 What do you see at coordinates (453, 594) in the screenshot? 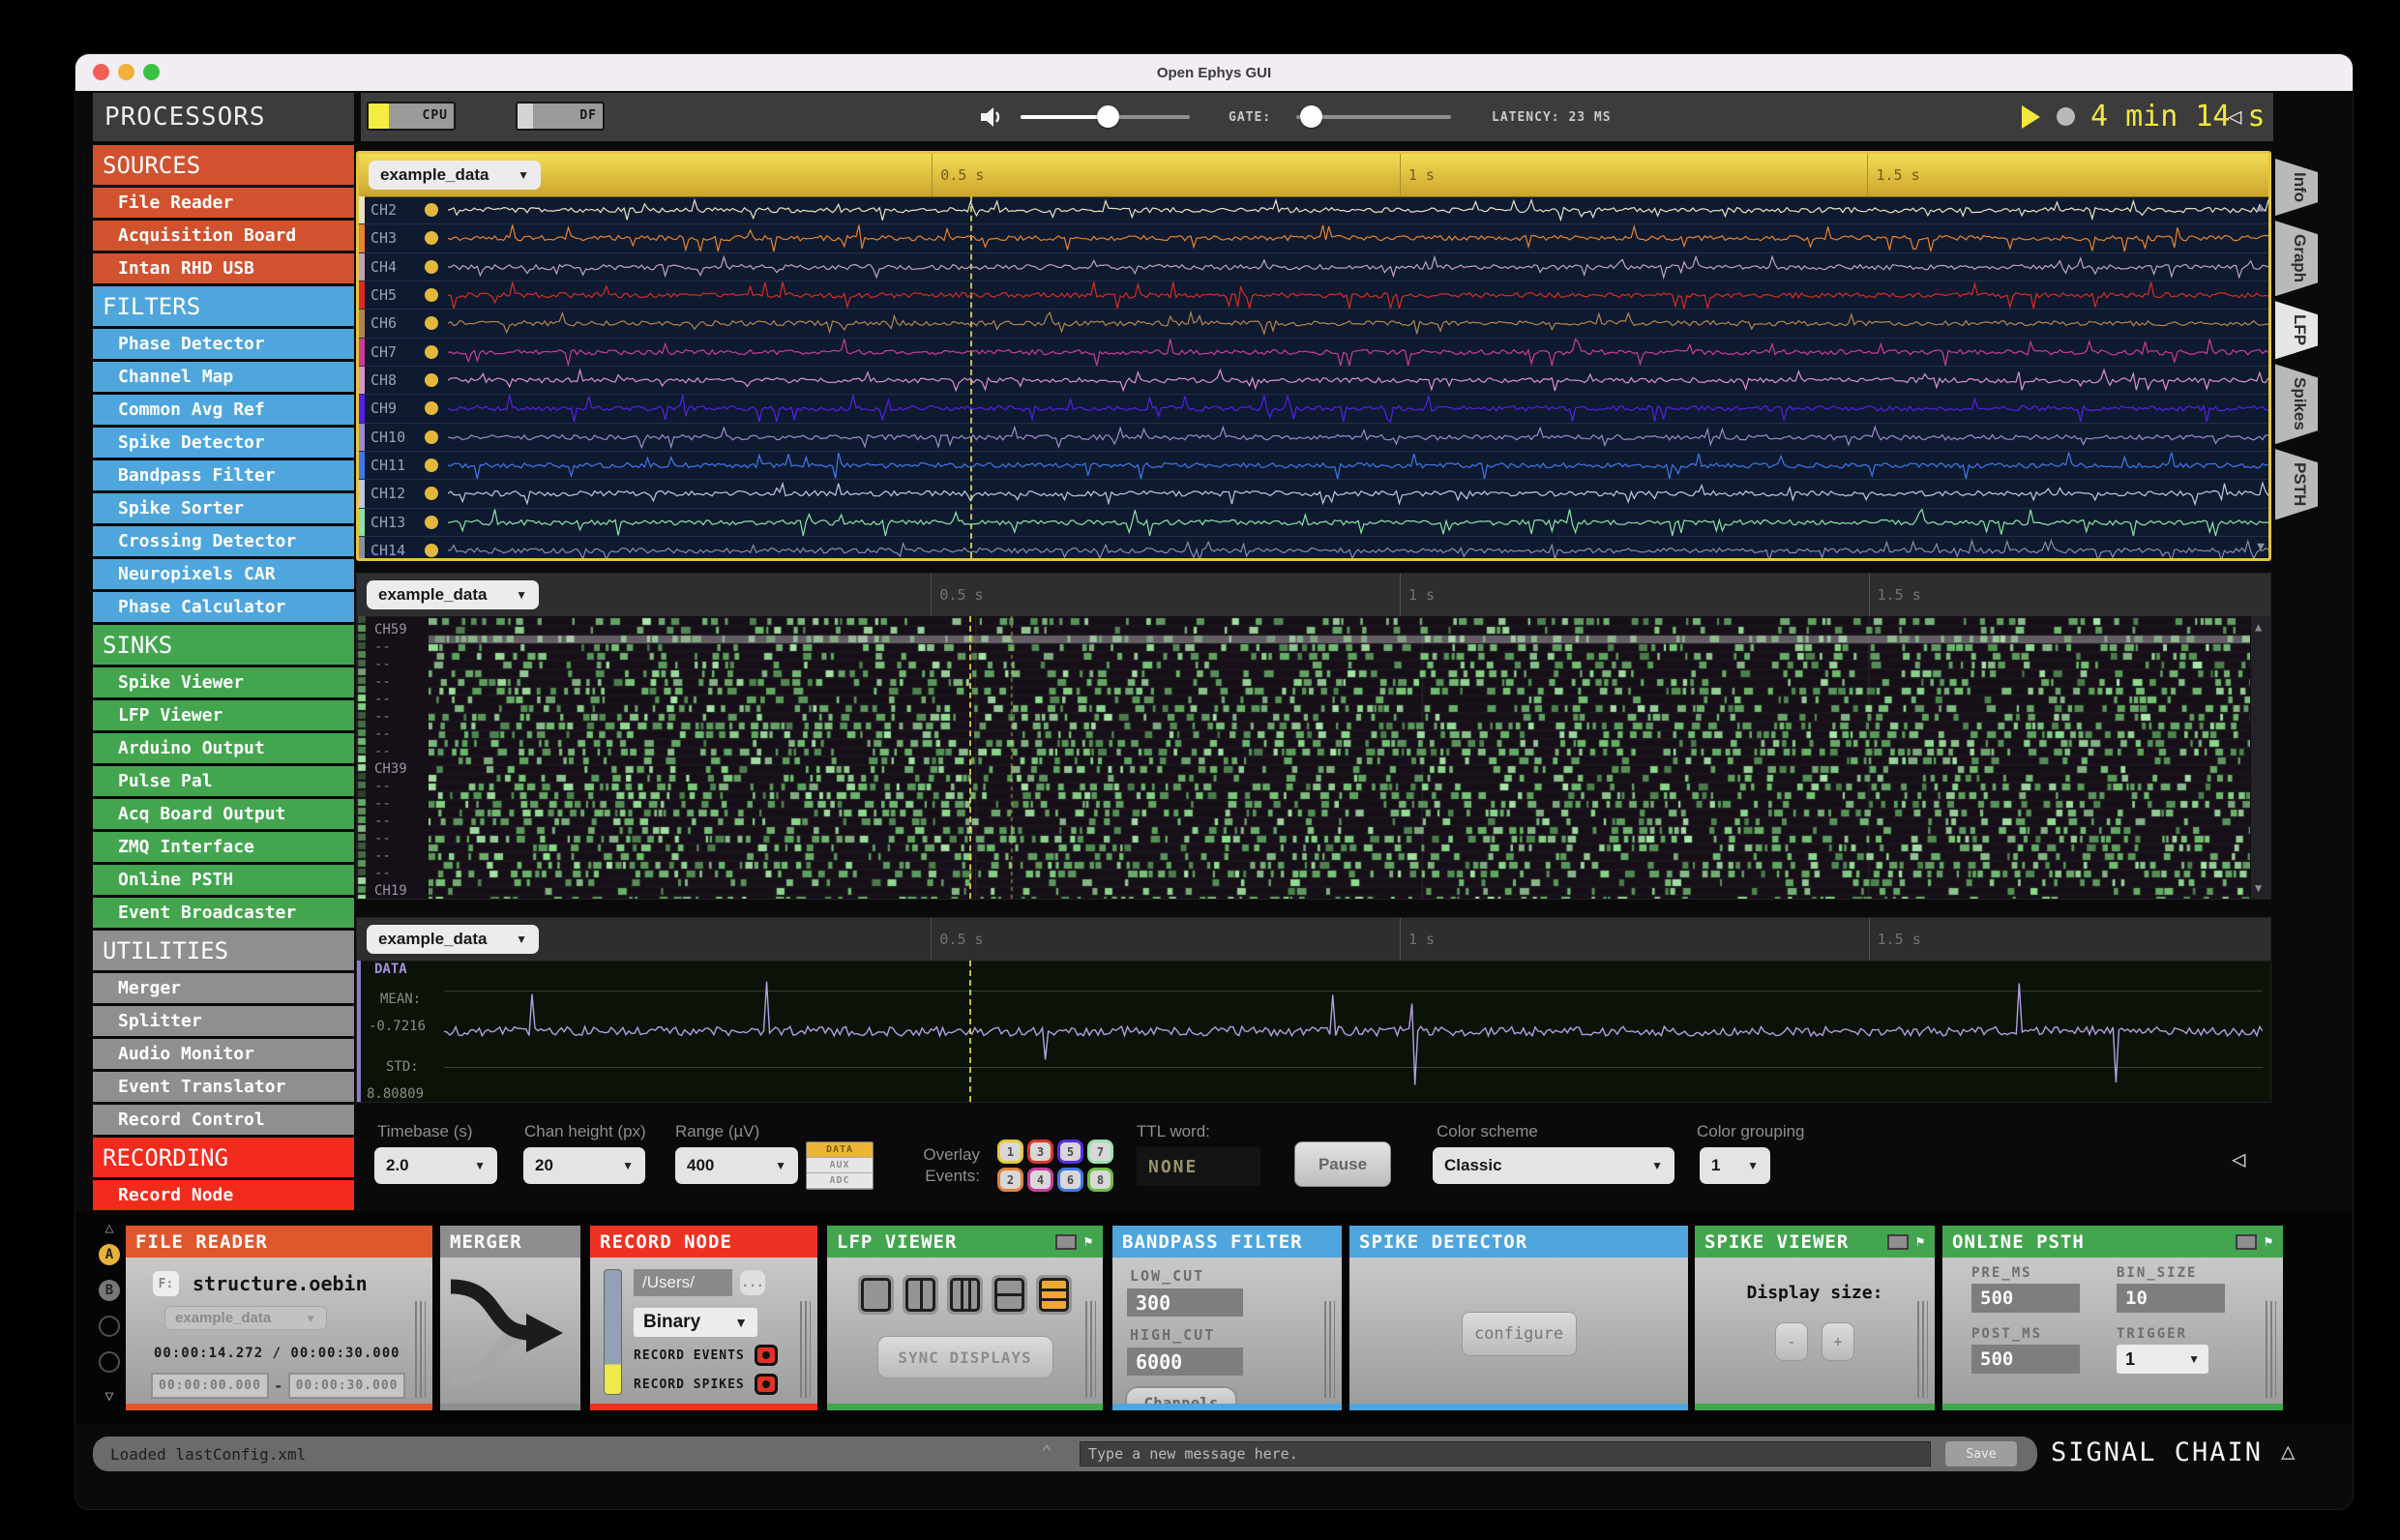
I see `raster-stream-selector: example_data ▼` at bounding box center [453, 594].